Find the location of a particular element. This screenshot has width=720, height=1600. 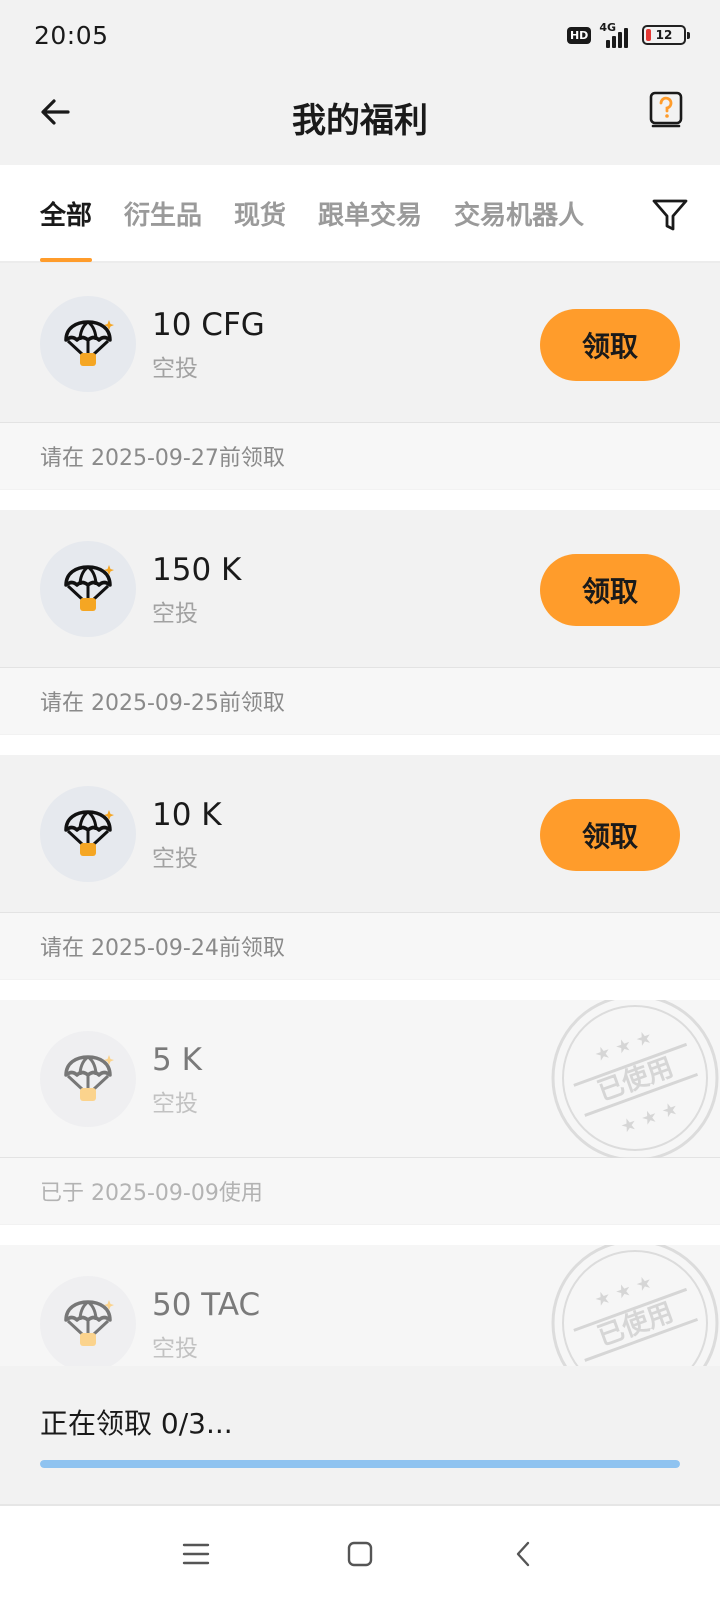

battery-icon: 12 is located at coordinates (666, 35).